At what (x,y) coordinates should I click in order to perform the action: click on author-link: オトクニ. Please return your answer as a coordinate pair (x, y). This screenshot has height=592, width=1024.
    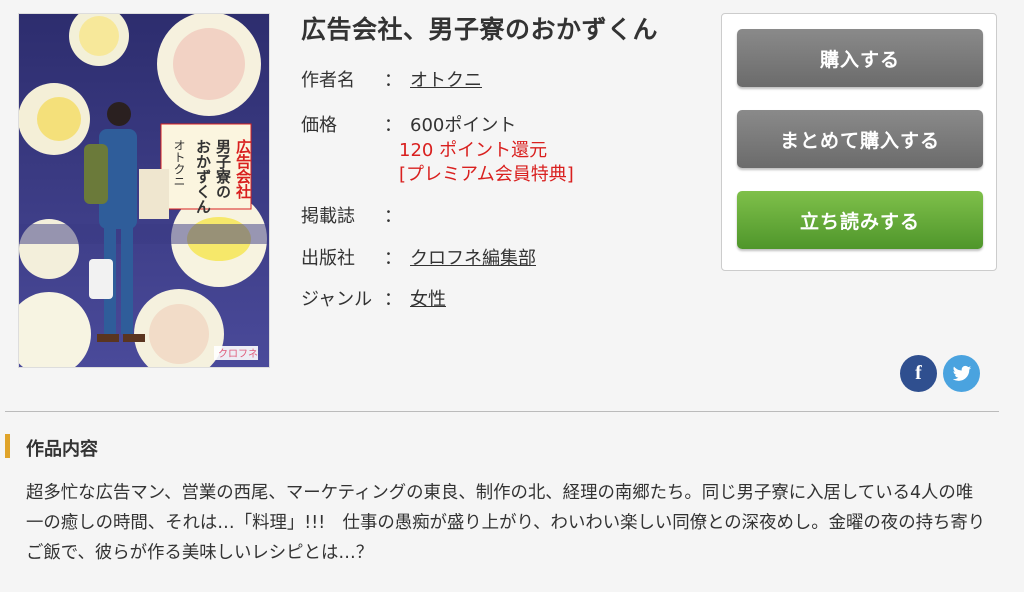
    Looking at the image, I should click on (446, 79).